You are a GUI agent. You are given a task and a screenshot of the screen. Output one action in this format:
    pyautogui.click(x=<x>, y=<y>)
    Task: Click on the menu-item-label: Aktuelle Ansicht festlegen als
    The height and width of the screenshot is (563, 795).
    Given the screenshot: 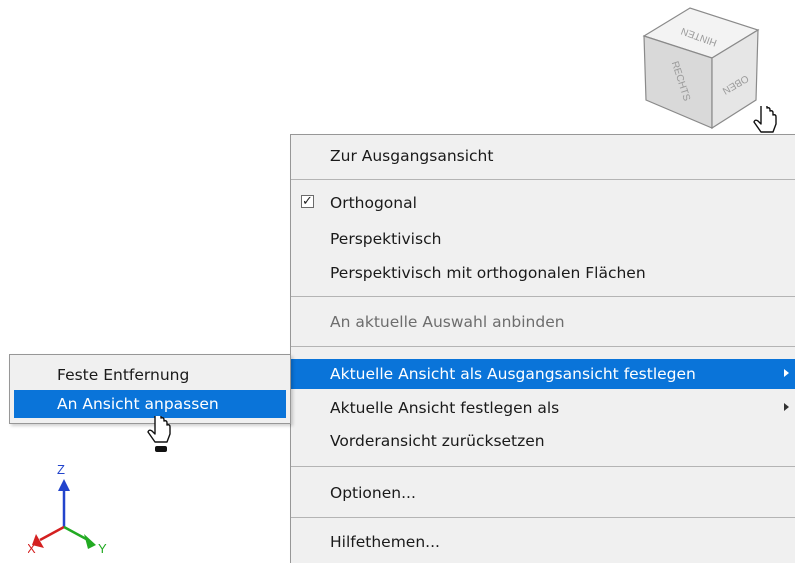 What is the action you would take?
    pyautogui.click(x=445, y=408)
    